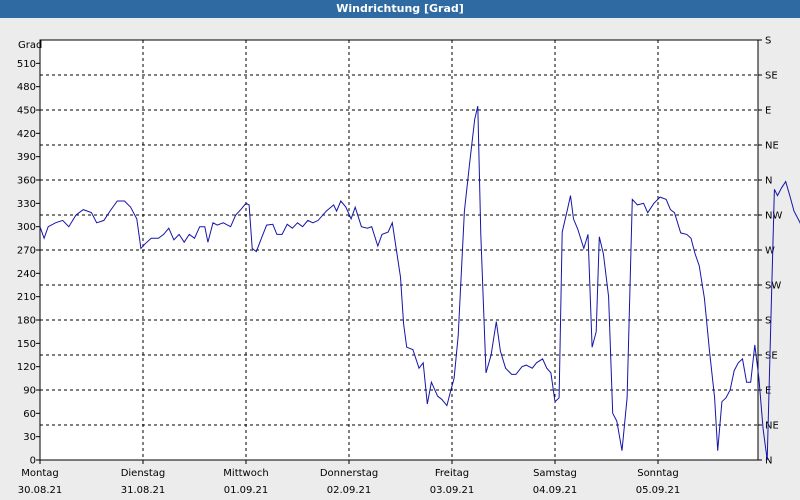  Describe the element at coordinates (26, 181) in the screenshot. I see `y-tick-label: 360` at that location.